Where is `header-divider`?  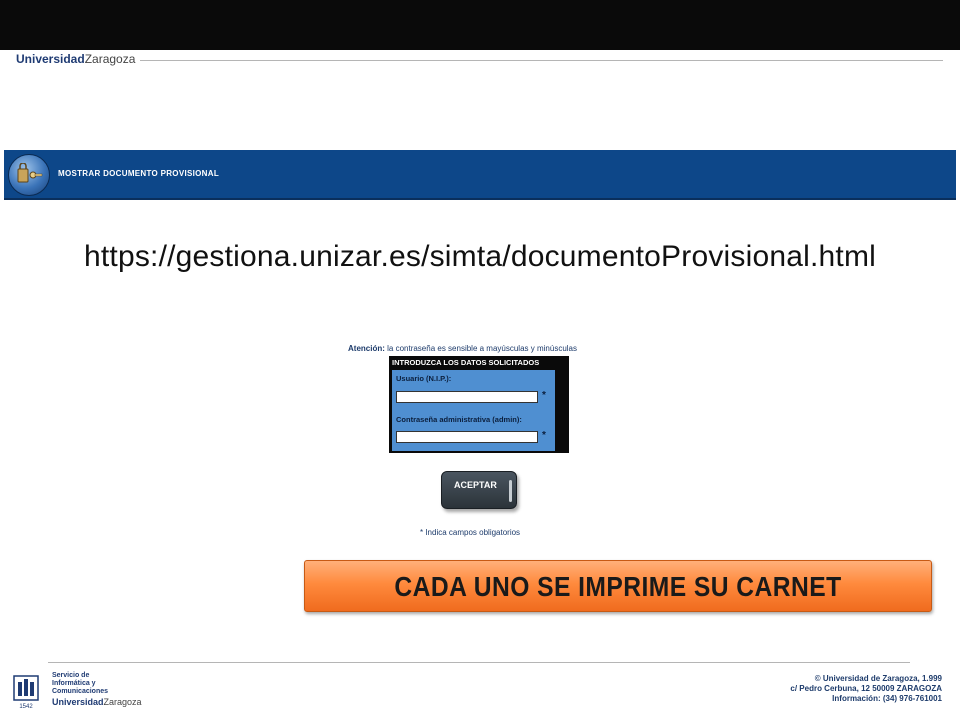
header-divider is located at coordinates (541, 60).